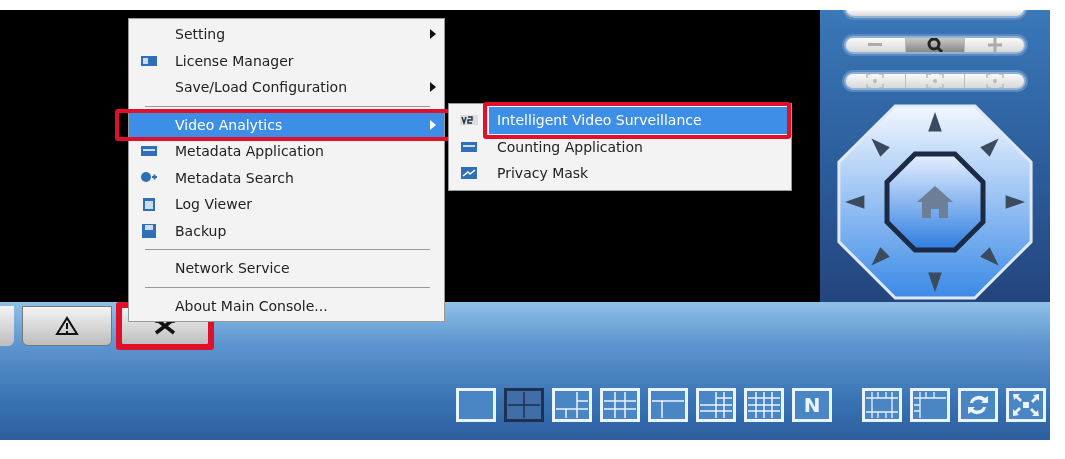  What do you see at coordinates (286, 151) in the screenshot?
I see `menu-item: Metadata Application` at bounding box center [286, 151].